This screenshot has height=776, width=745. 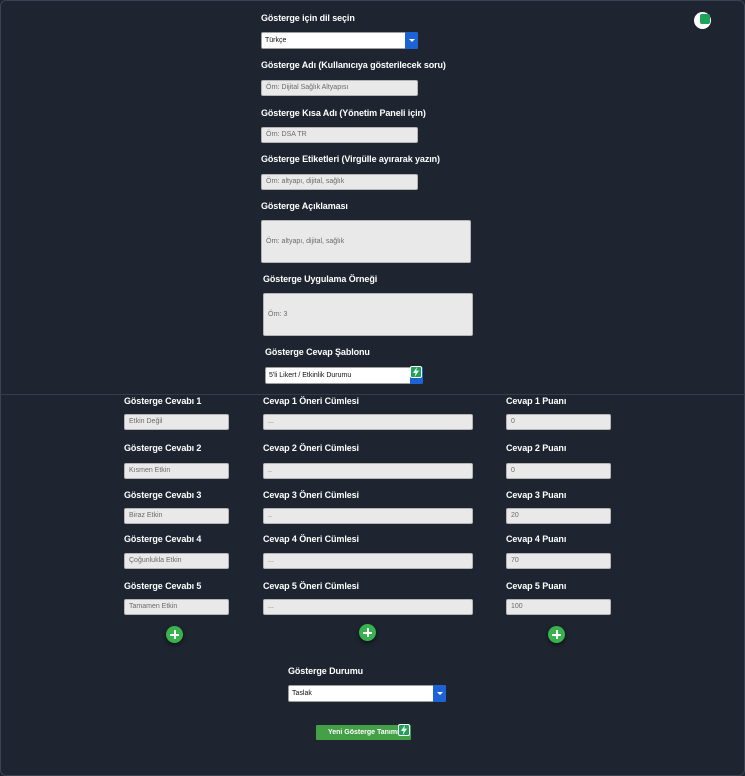 What do you see at coordinates (339, 135) in the screenshot?
I see `short-name-input: Örn: DSA TR` at bounding box center [339, 135].